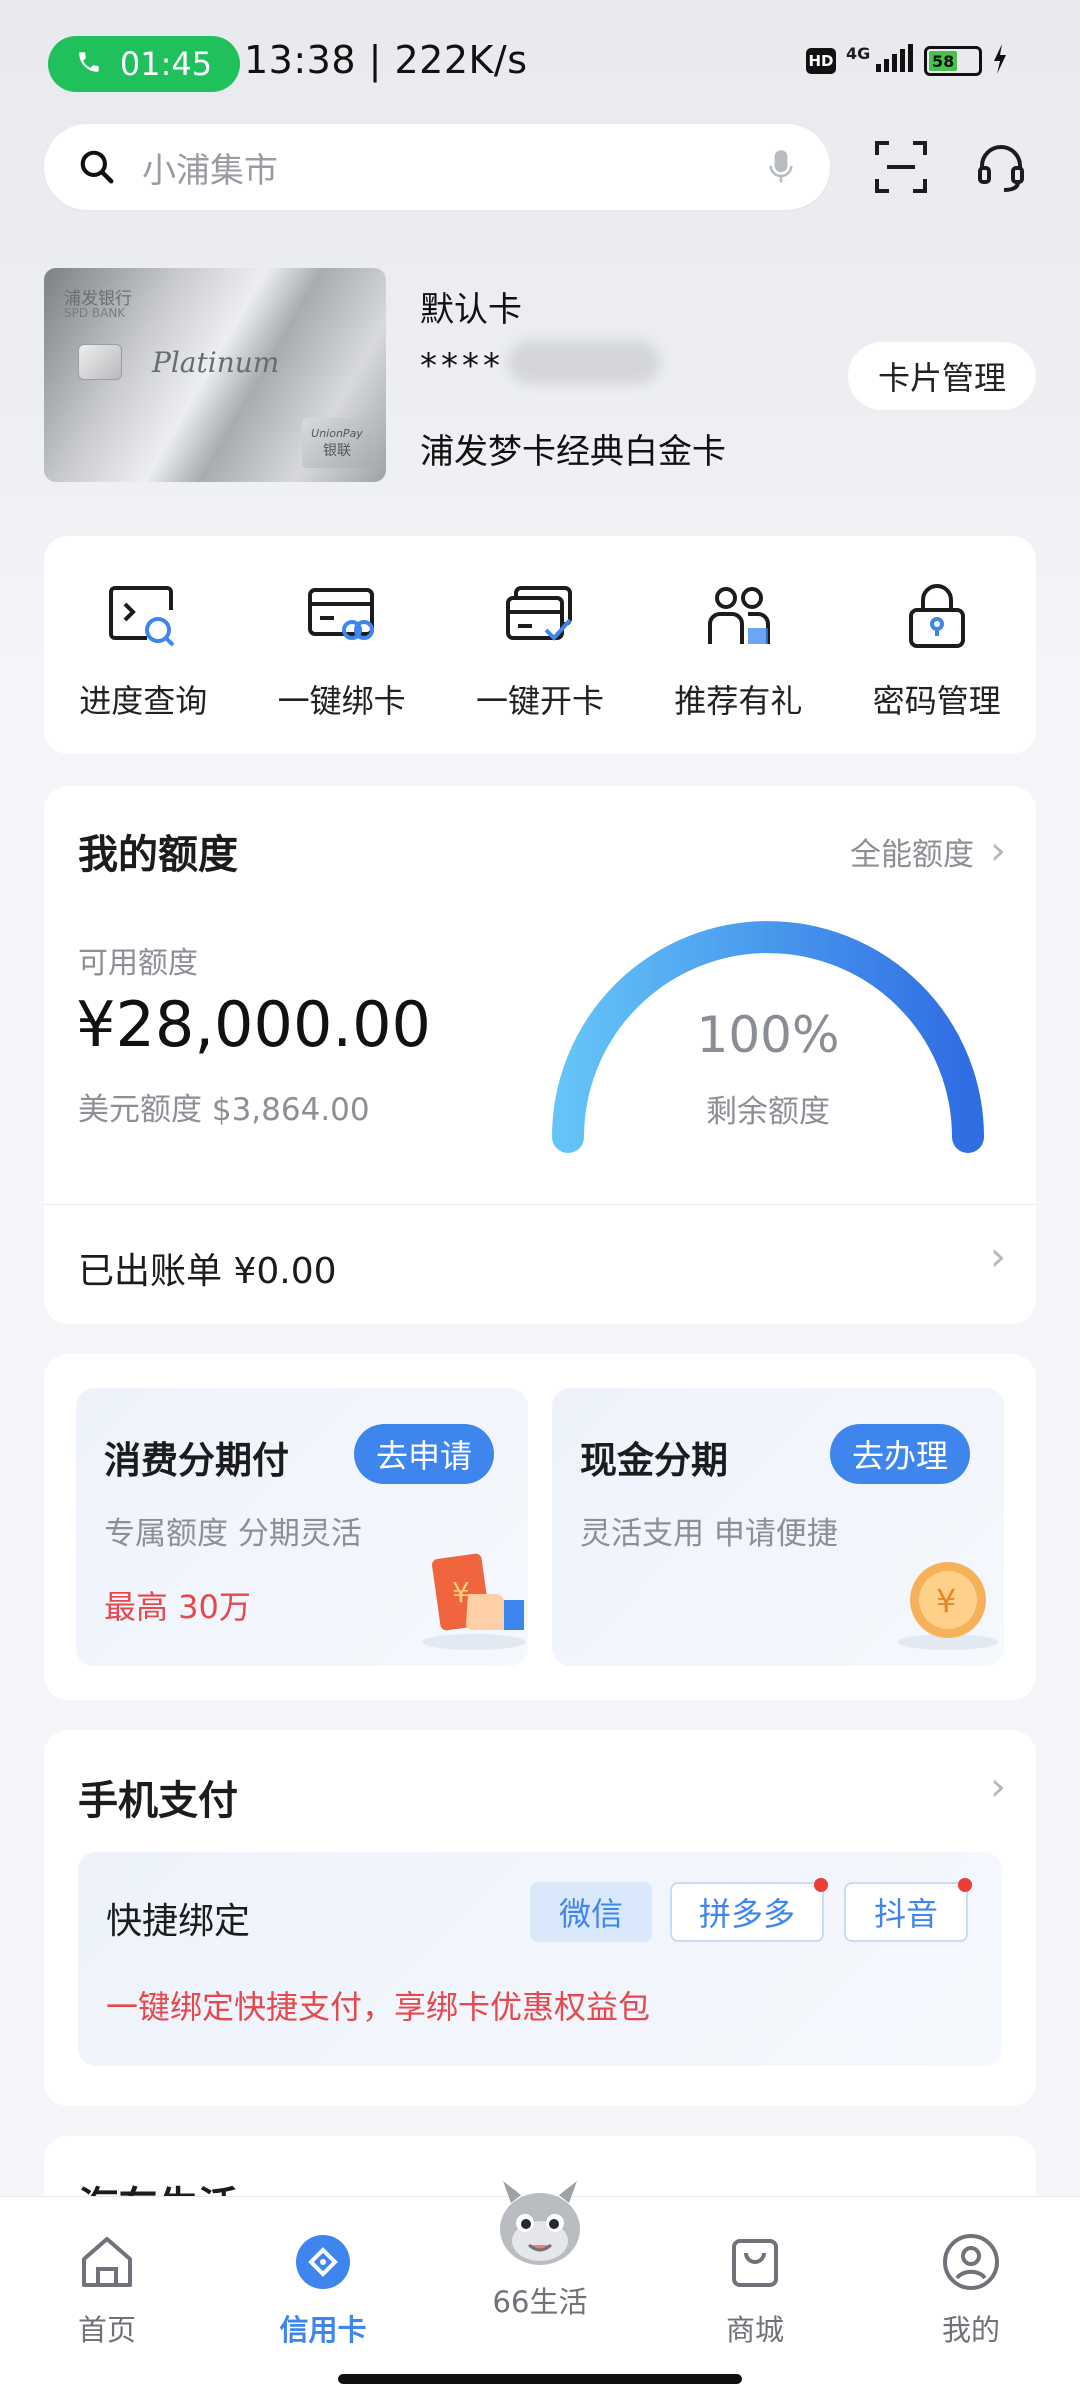 This screenshot has width=1080, height=2401. Describe the element at coordinates (89, 64) in the screenshot. I see `phone-icon` at that location.